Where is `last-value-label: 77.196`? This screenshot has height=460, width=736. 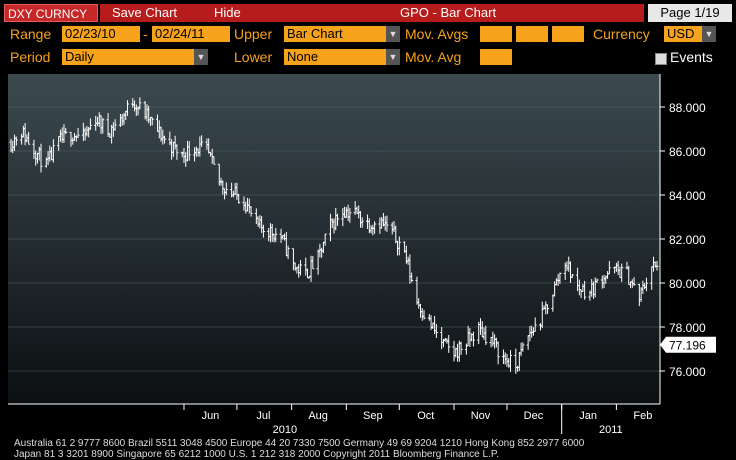
last-value-label: 77.196 is located at coordinates (687, 346).